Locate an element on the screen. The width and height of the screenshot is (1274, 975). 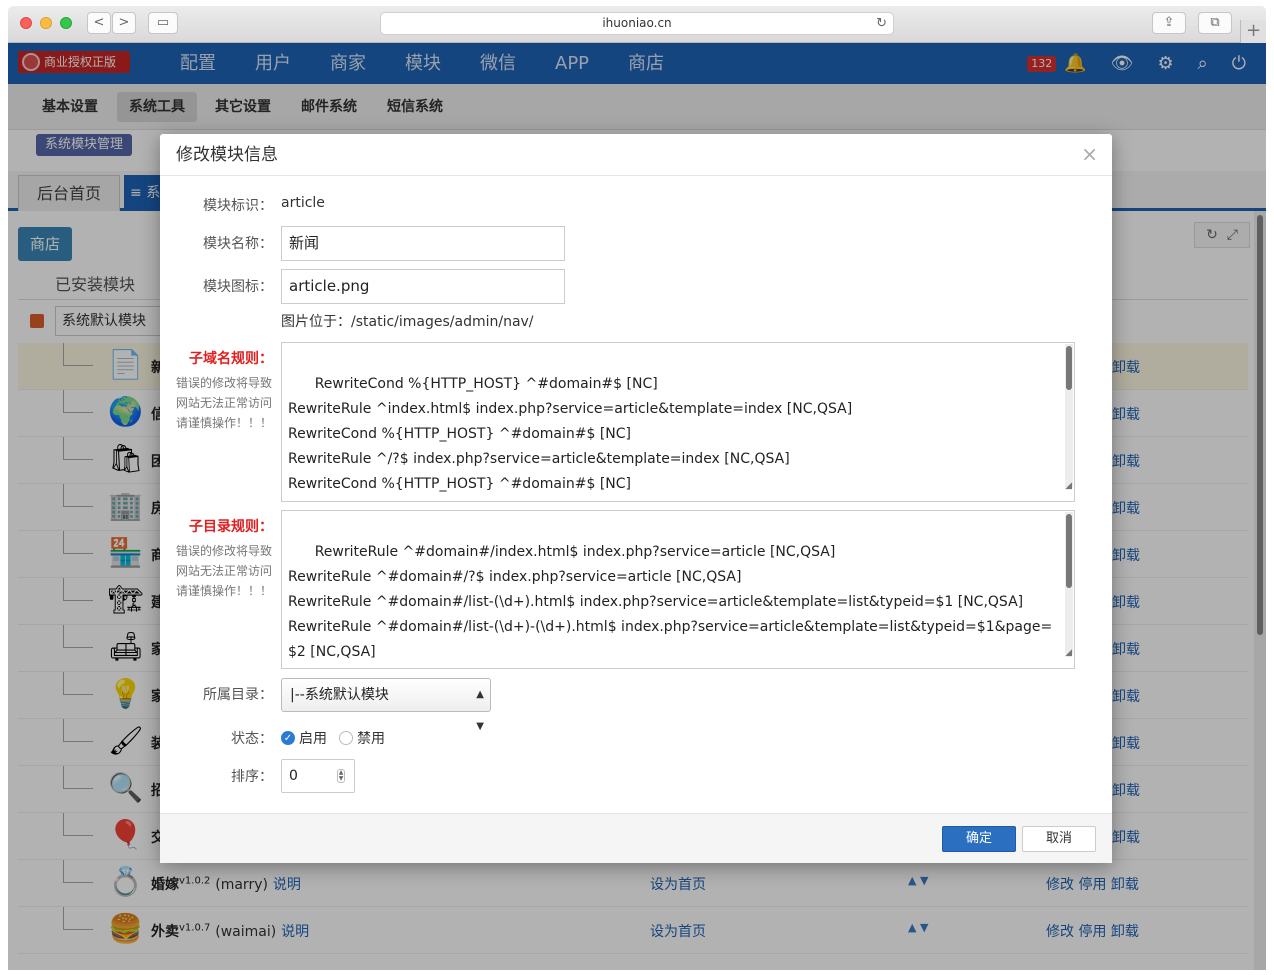
subdomain-rules-label: 子域名规则： is located at coordinates (231, 359).